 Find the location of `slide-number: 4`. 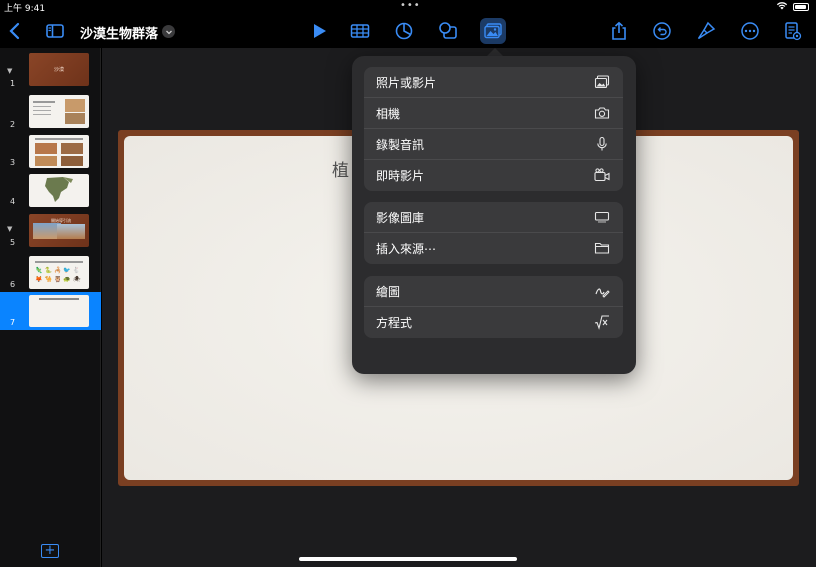

slide-number: 4 is located at coordinates (13, 201).